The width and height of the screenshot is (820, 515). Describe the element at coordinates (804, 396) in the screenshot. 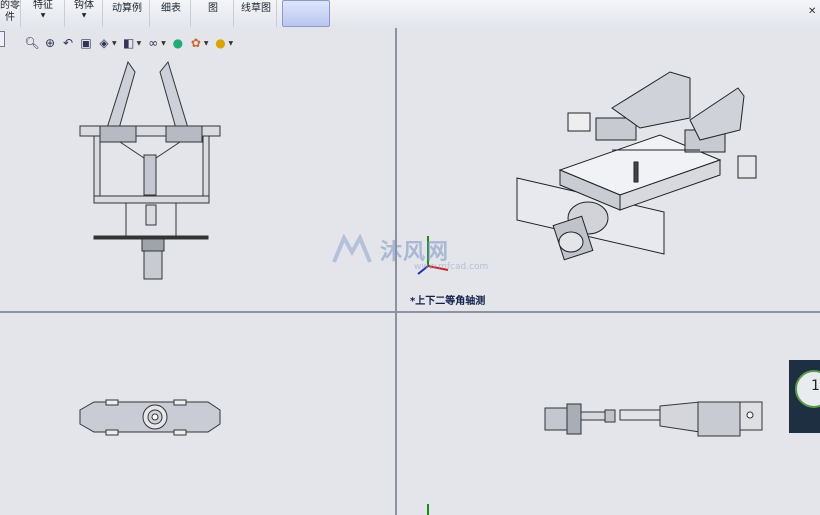

I see `side-gauge-widget: 1` at that location.